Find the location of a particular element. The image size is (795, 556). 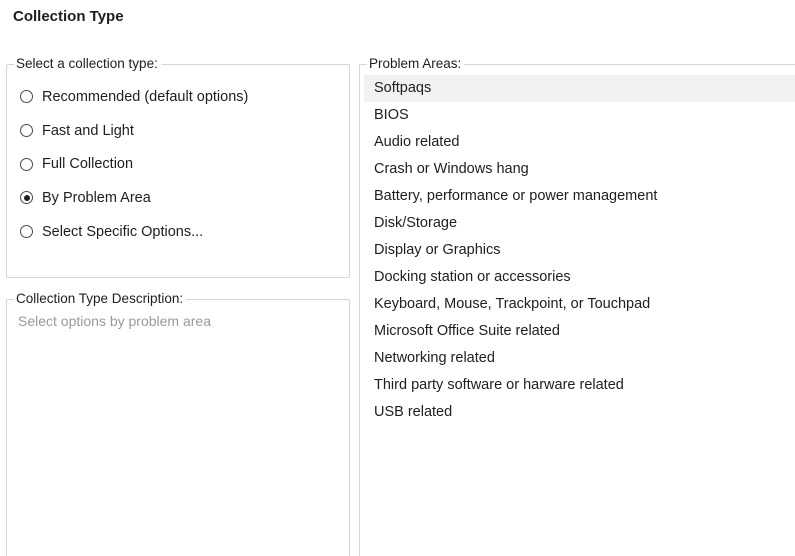

collection-type-legend: Select a collection type: is located at coordinates (87, 64).